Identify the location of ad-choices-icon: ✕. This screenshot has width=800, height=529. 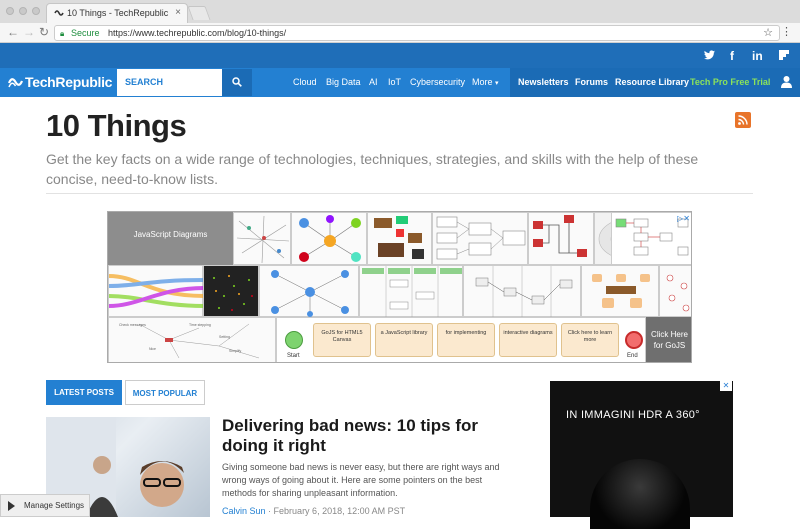
(726, 386).